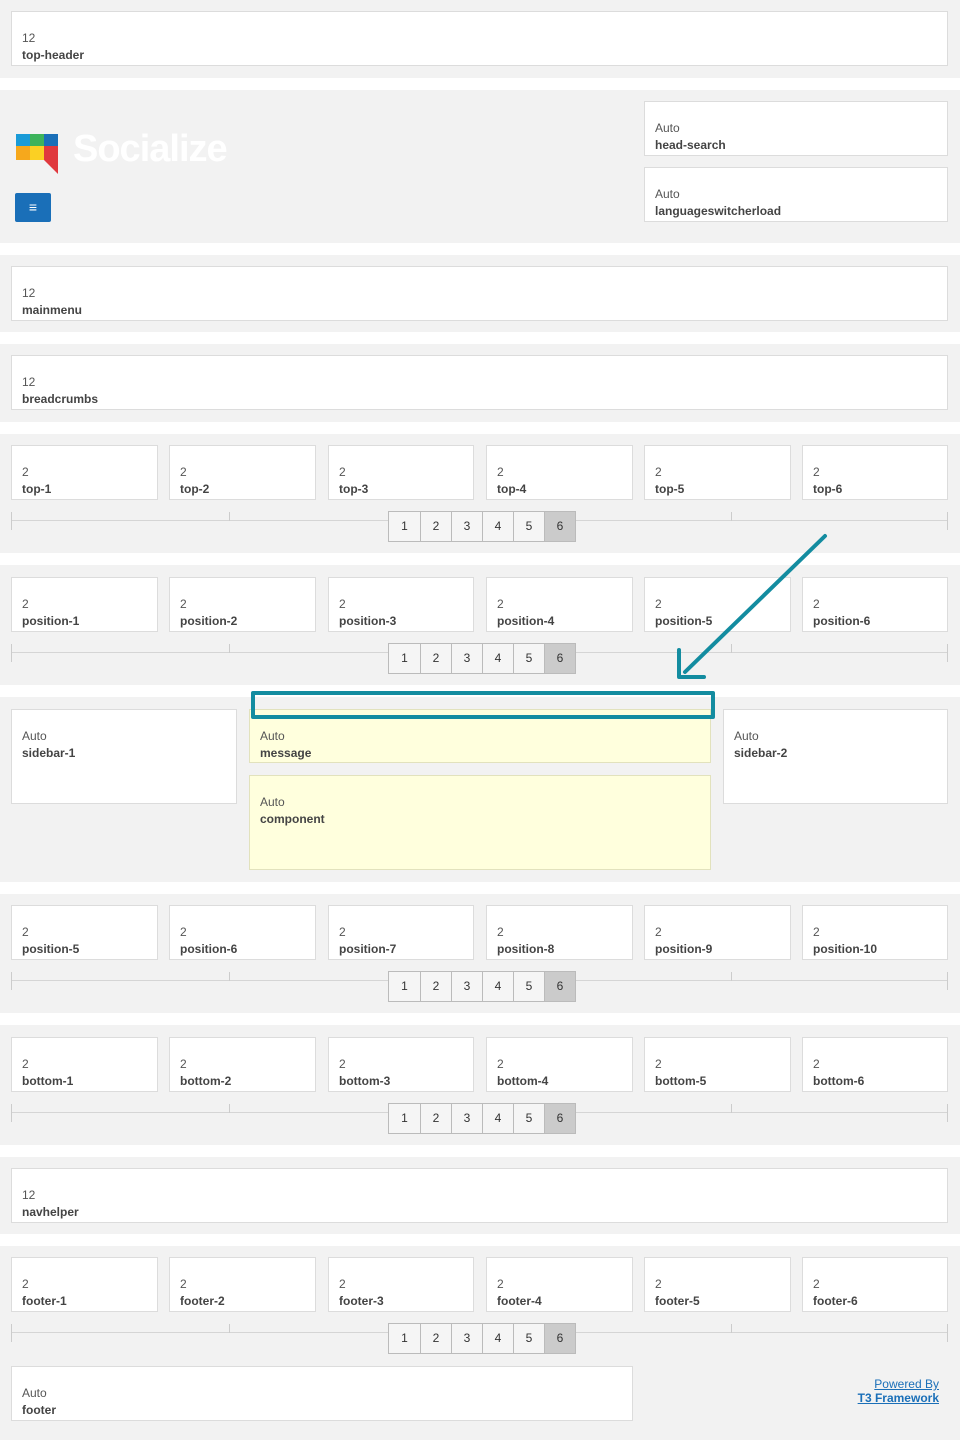 Image resolution: width=960 pixels, height=1440 pixels. What do you see at coordinates (746, 736) in the screenshot?
I see `position-width: Auto` at bounding box center [746, 736].